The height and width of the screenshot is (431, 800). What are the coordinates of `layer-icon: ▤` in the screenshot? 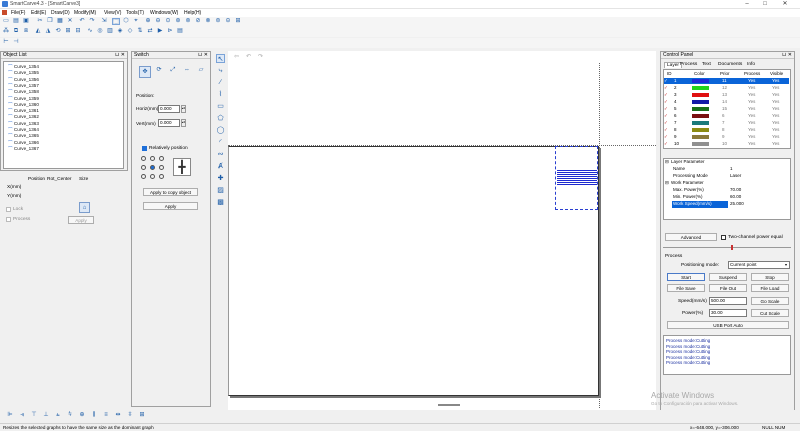 It's located at (180, 31).